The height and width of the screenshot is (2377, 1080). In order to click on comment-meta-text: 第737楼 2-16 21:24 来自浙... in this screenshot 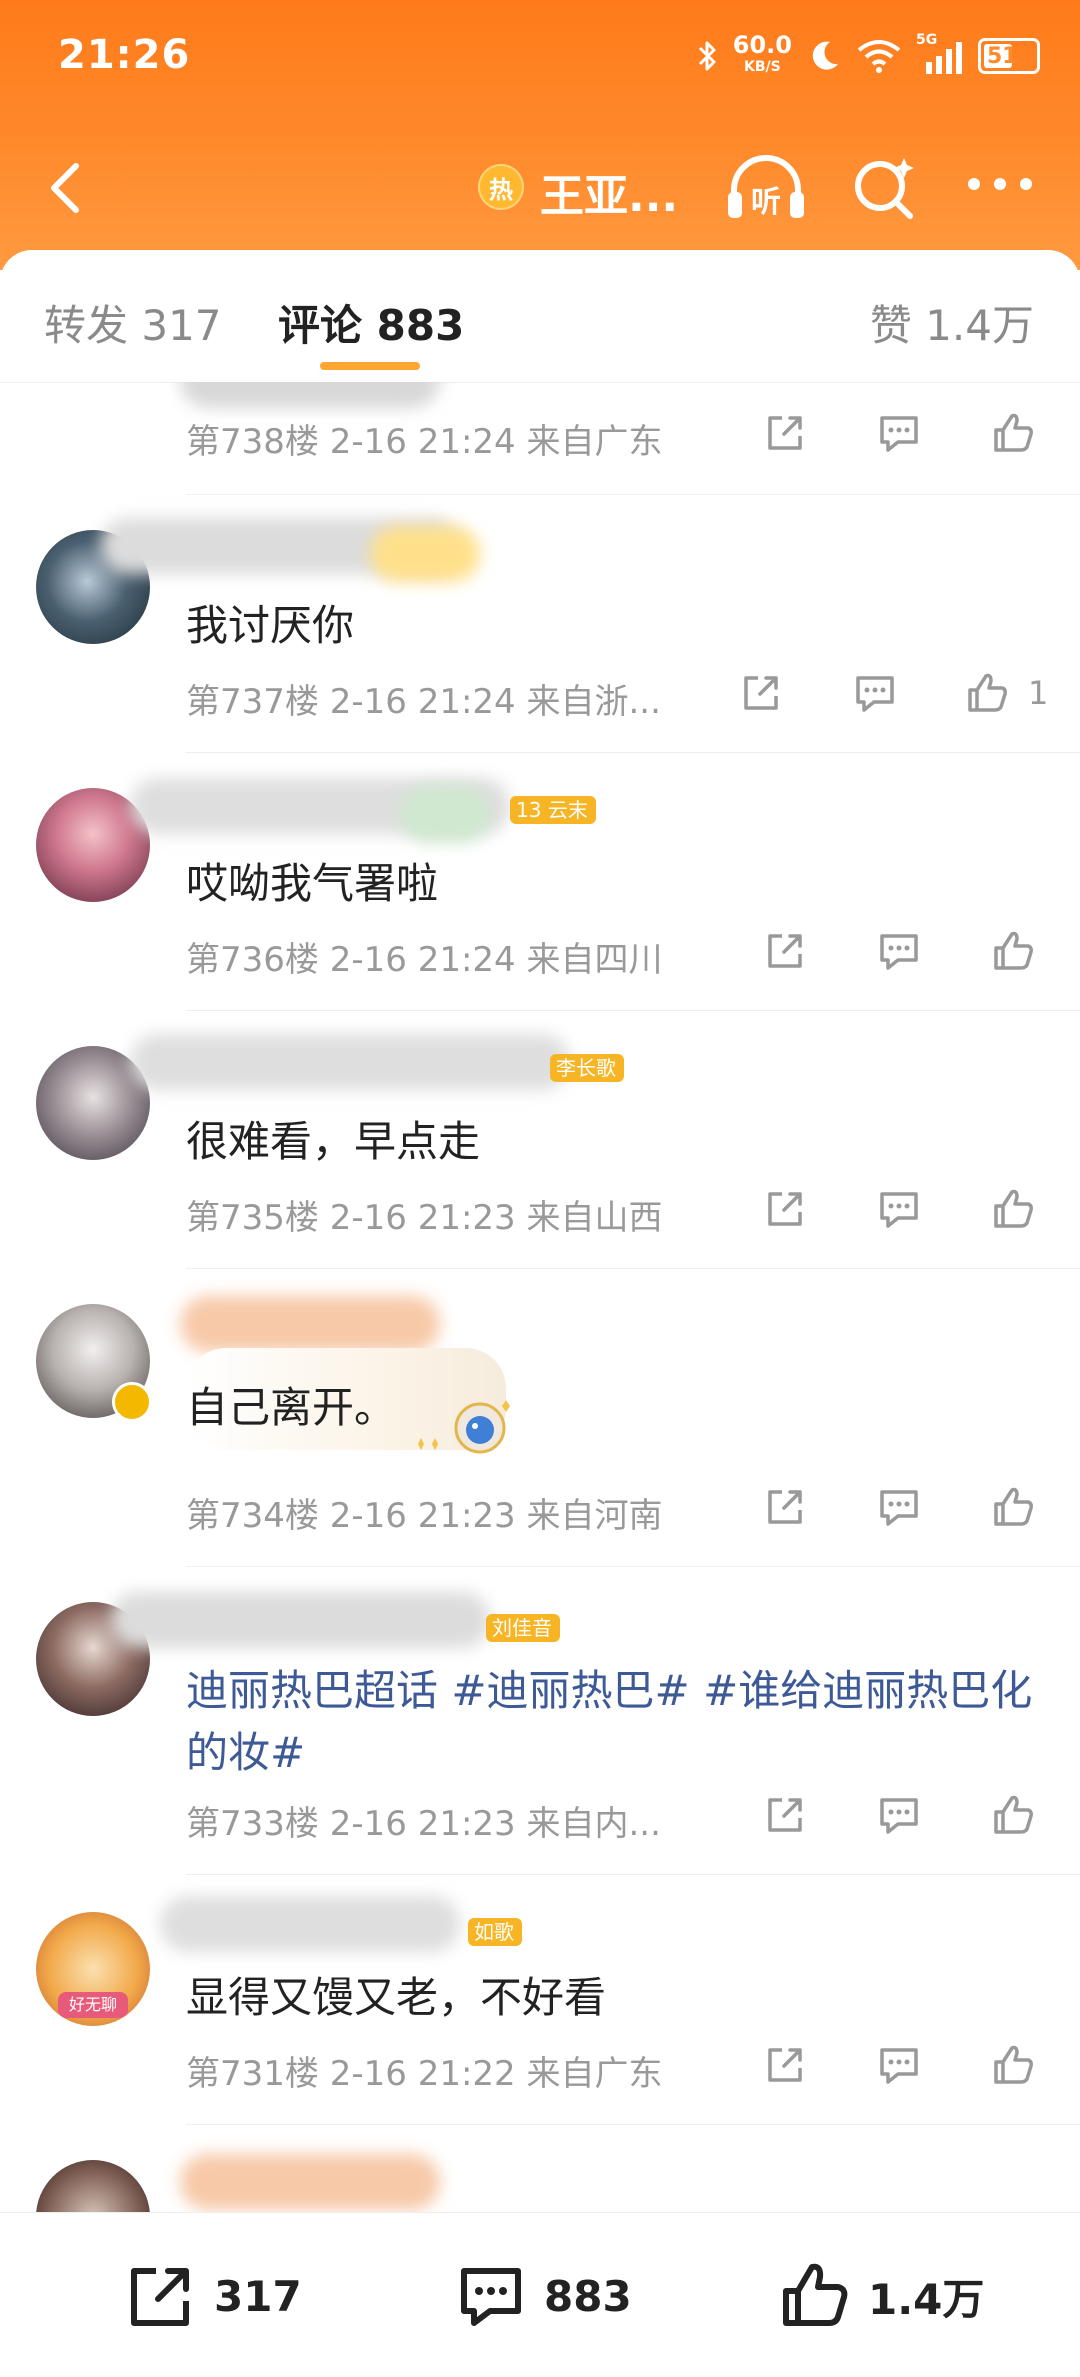, I will do `click(423, 702)`.